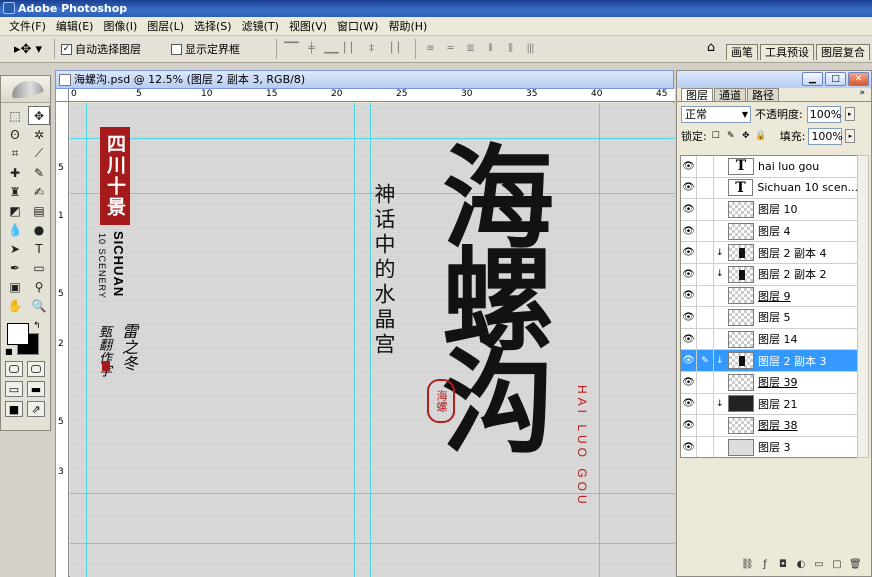  Describe the element at coordinates (372, 95) in the screenshot. I see `horizontal-ruler: 0 5 10 15 20 25 30 35 40 45` at that location.